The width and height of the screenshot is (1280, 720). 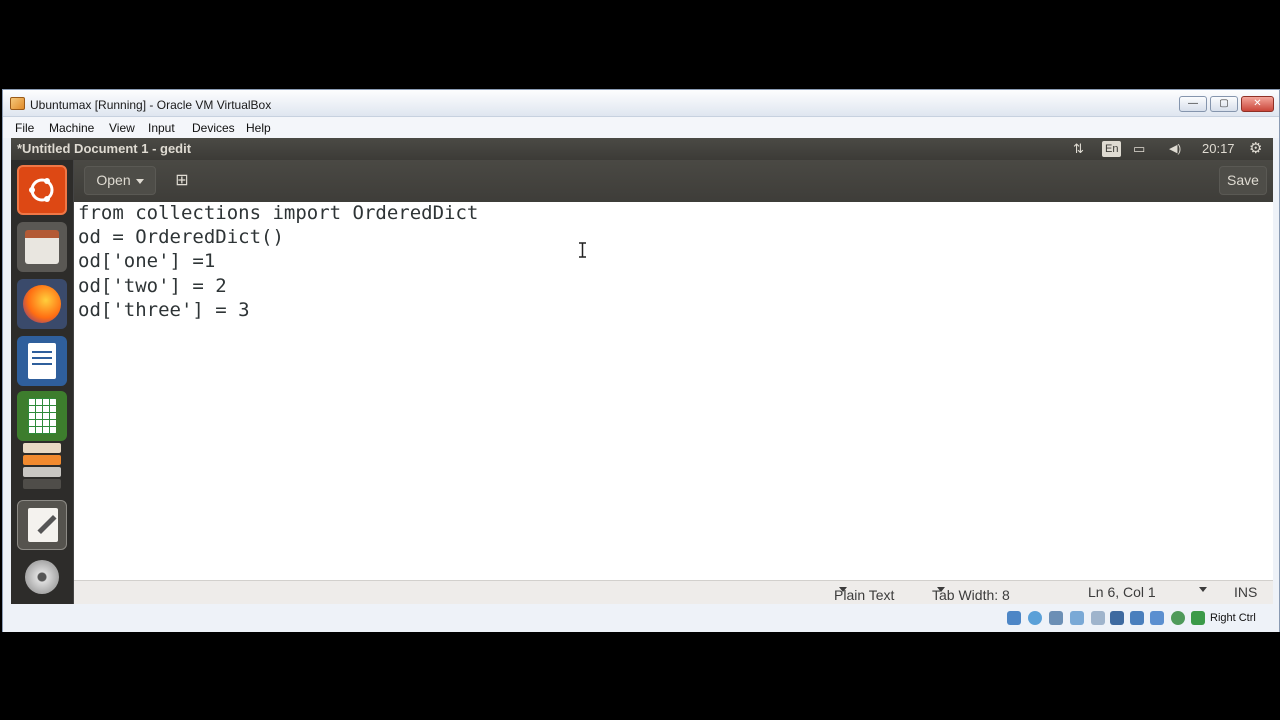 What do you see at coordinates (1257, 104) in the screenshot?
I see `close-button: ✕` at bounding box center [1257, 104].